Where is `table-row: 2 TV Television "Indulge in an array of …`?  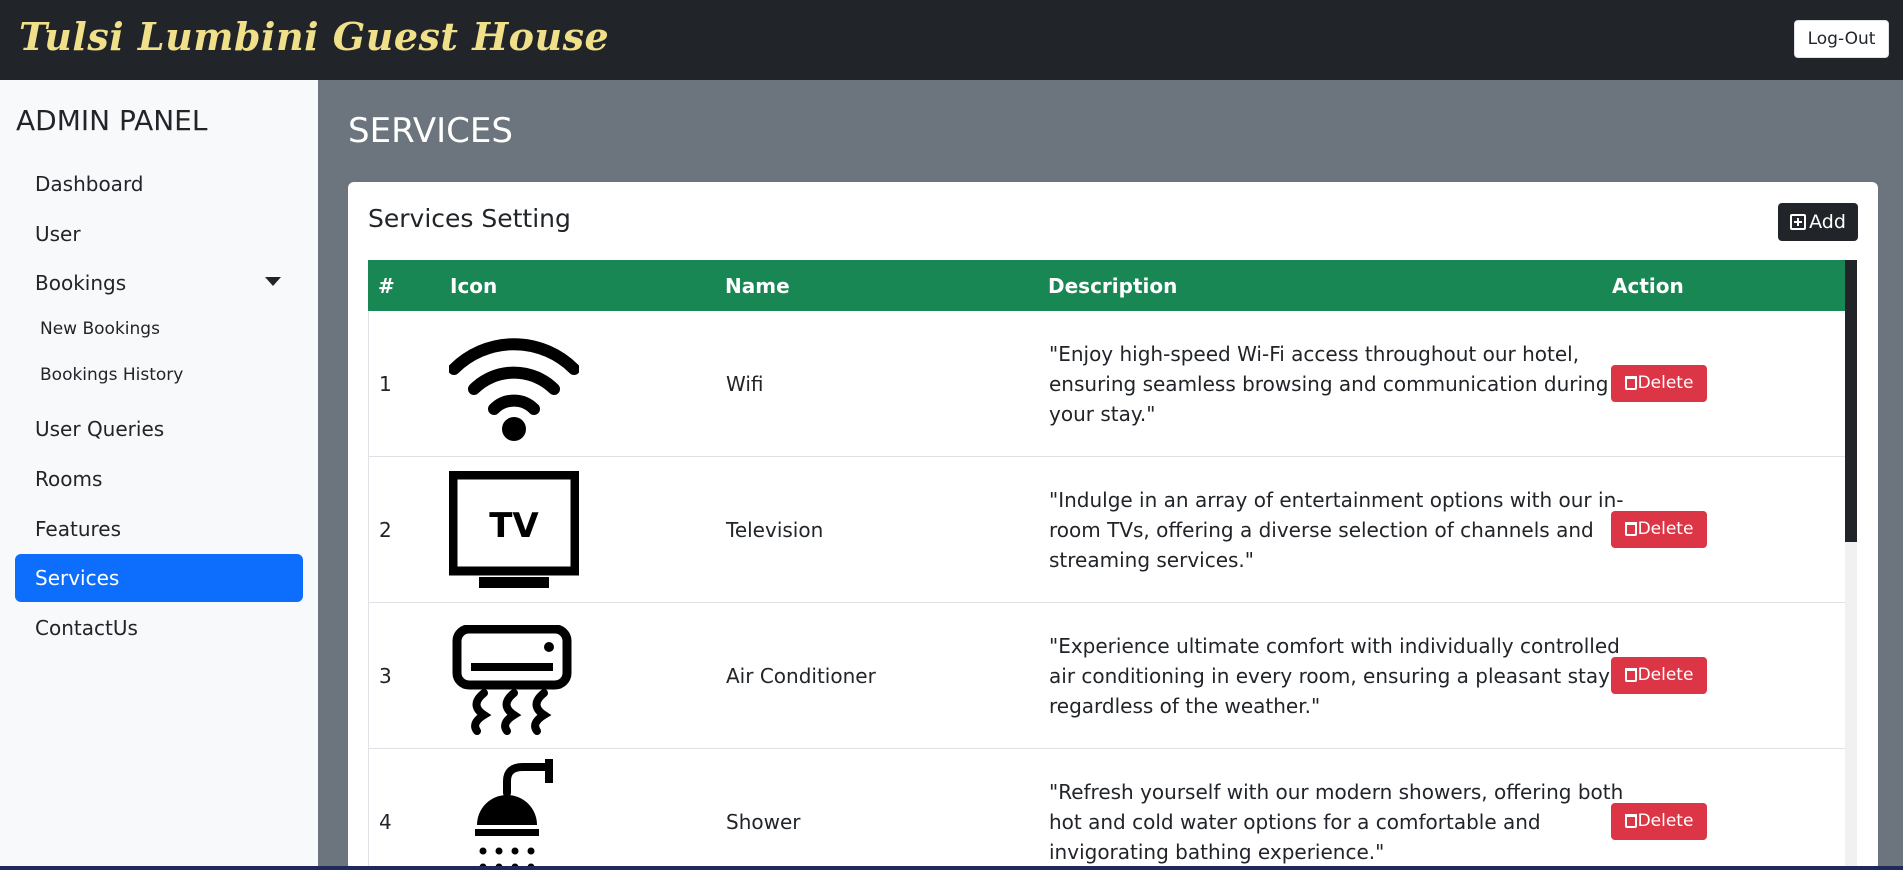 table-row: 2 TV Television "Indulge in an array of … is located at coordinates (1106, 530).